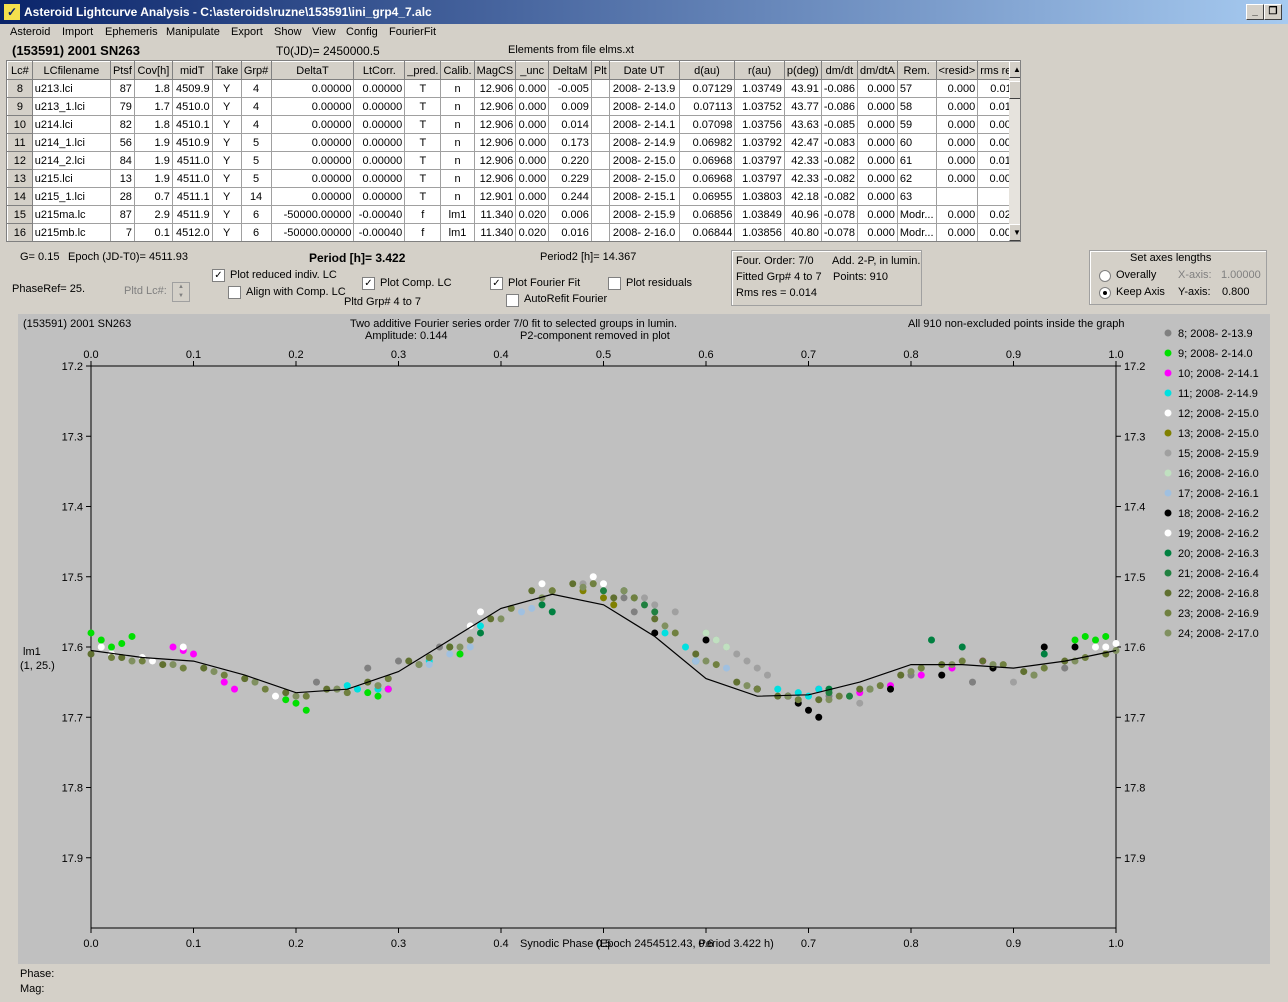  Describe the element at coordinates (496, 283) in the screenshot. I see `plot-fourier-checkbox: ✓` at that location.